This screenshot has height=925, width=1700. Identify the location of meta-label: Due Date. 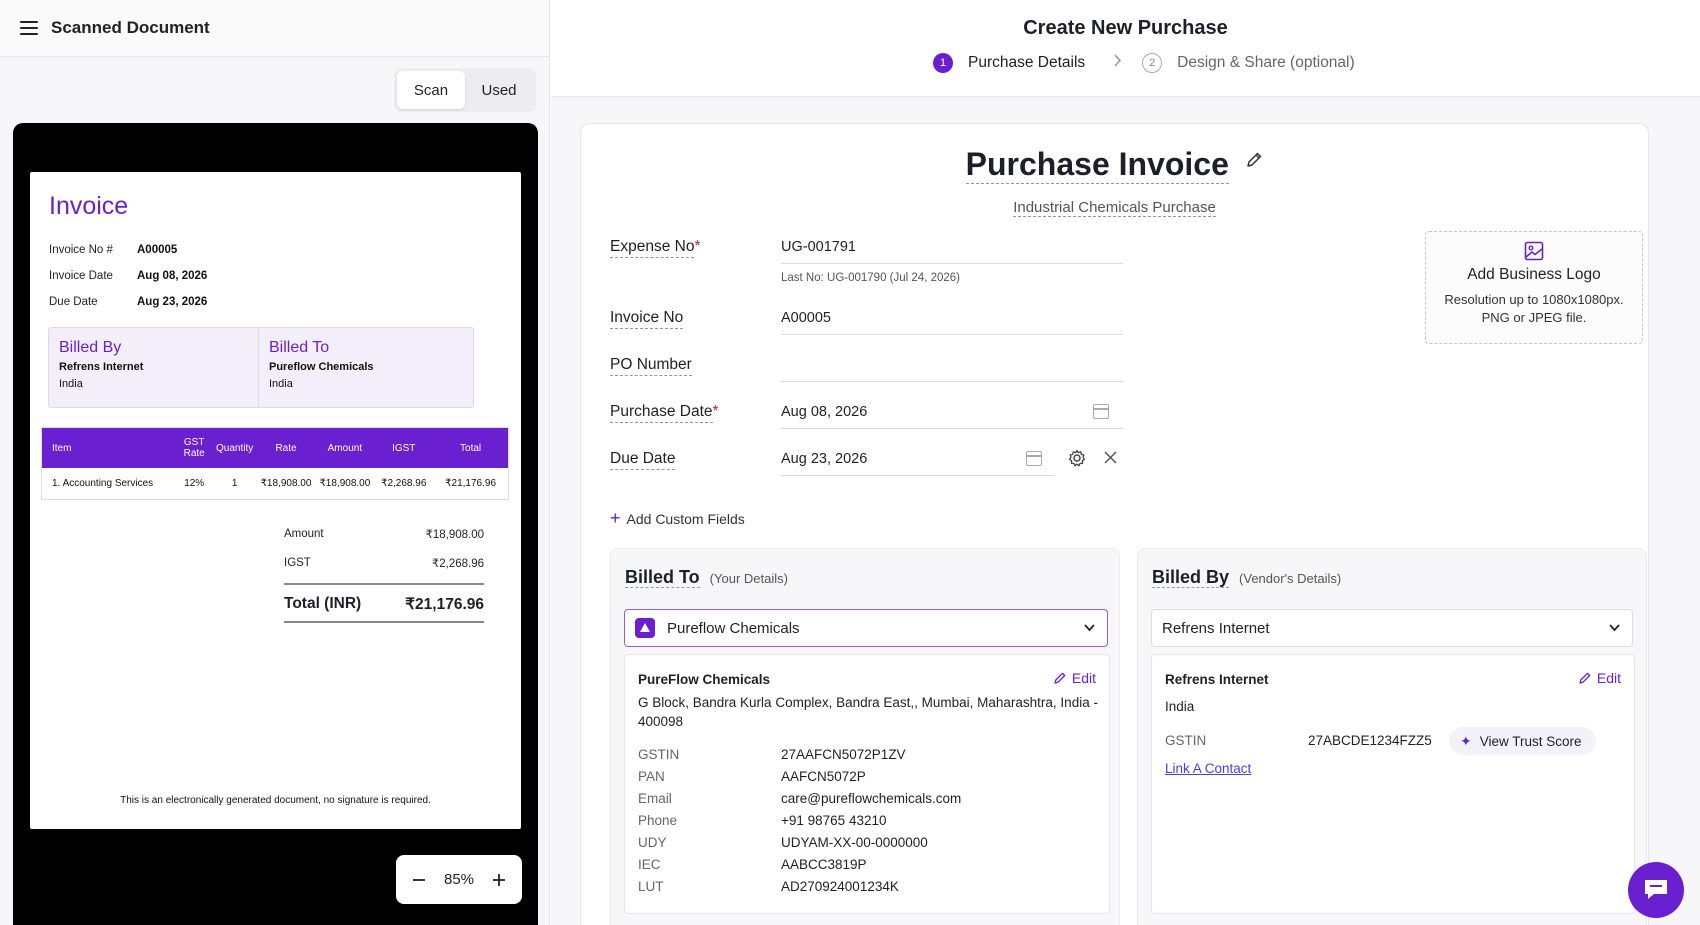
(73, 302).